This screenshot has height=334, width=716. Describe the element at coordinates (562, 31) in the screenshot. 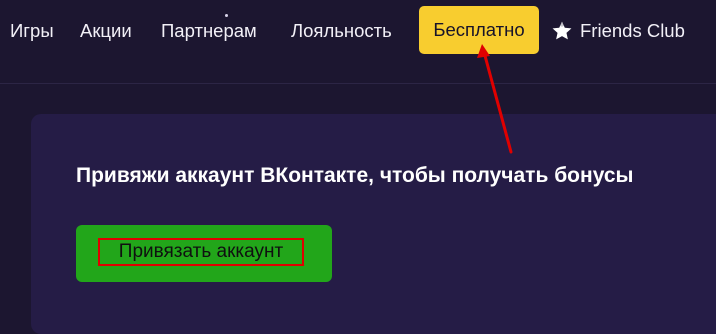

I see `star-icon` at that location.